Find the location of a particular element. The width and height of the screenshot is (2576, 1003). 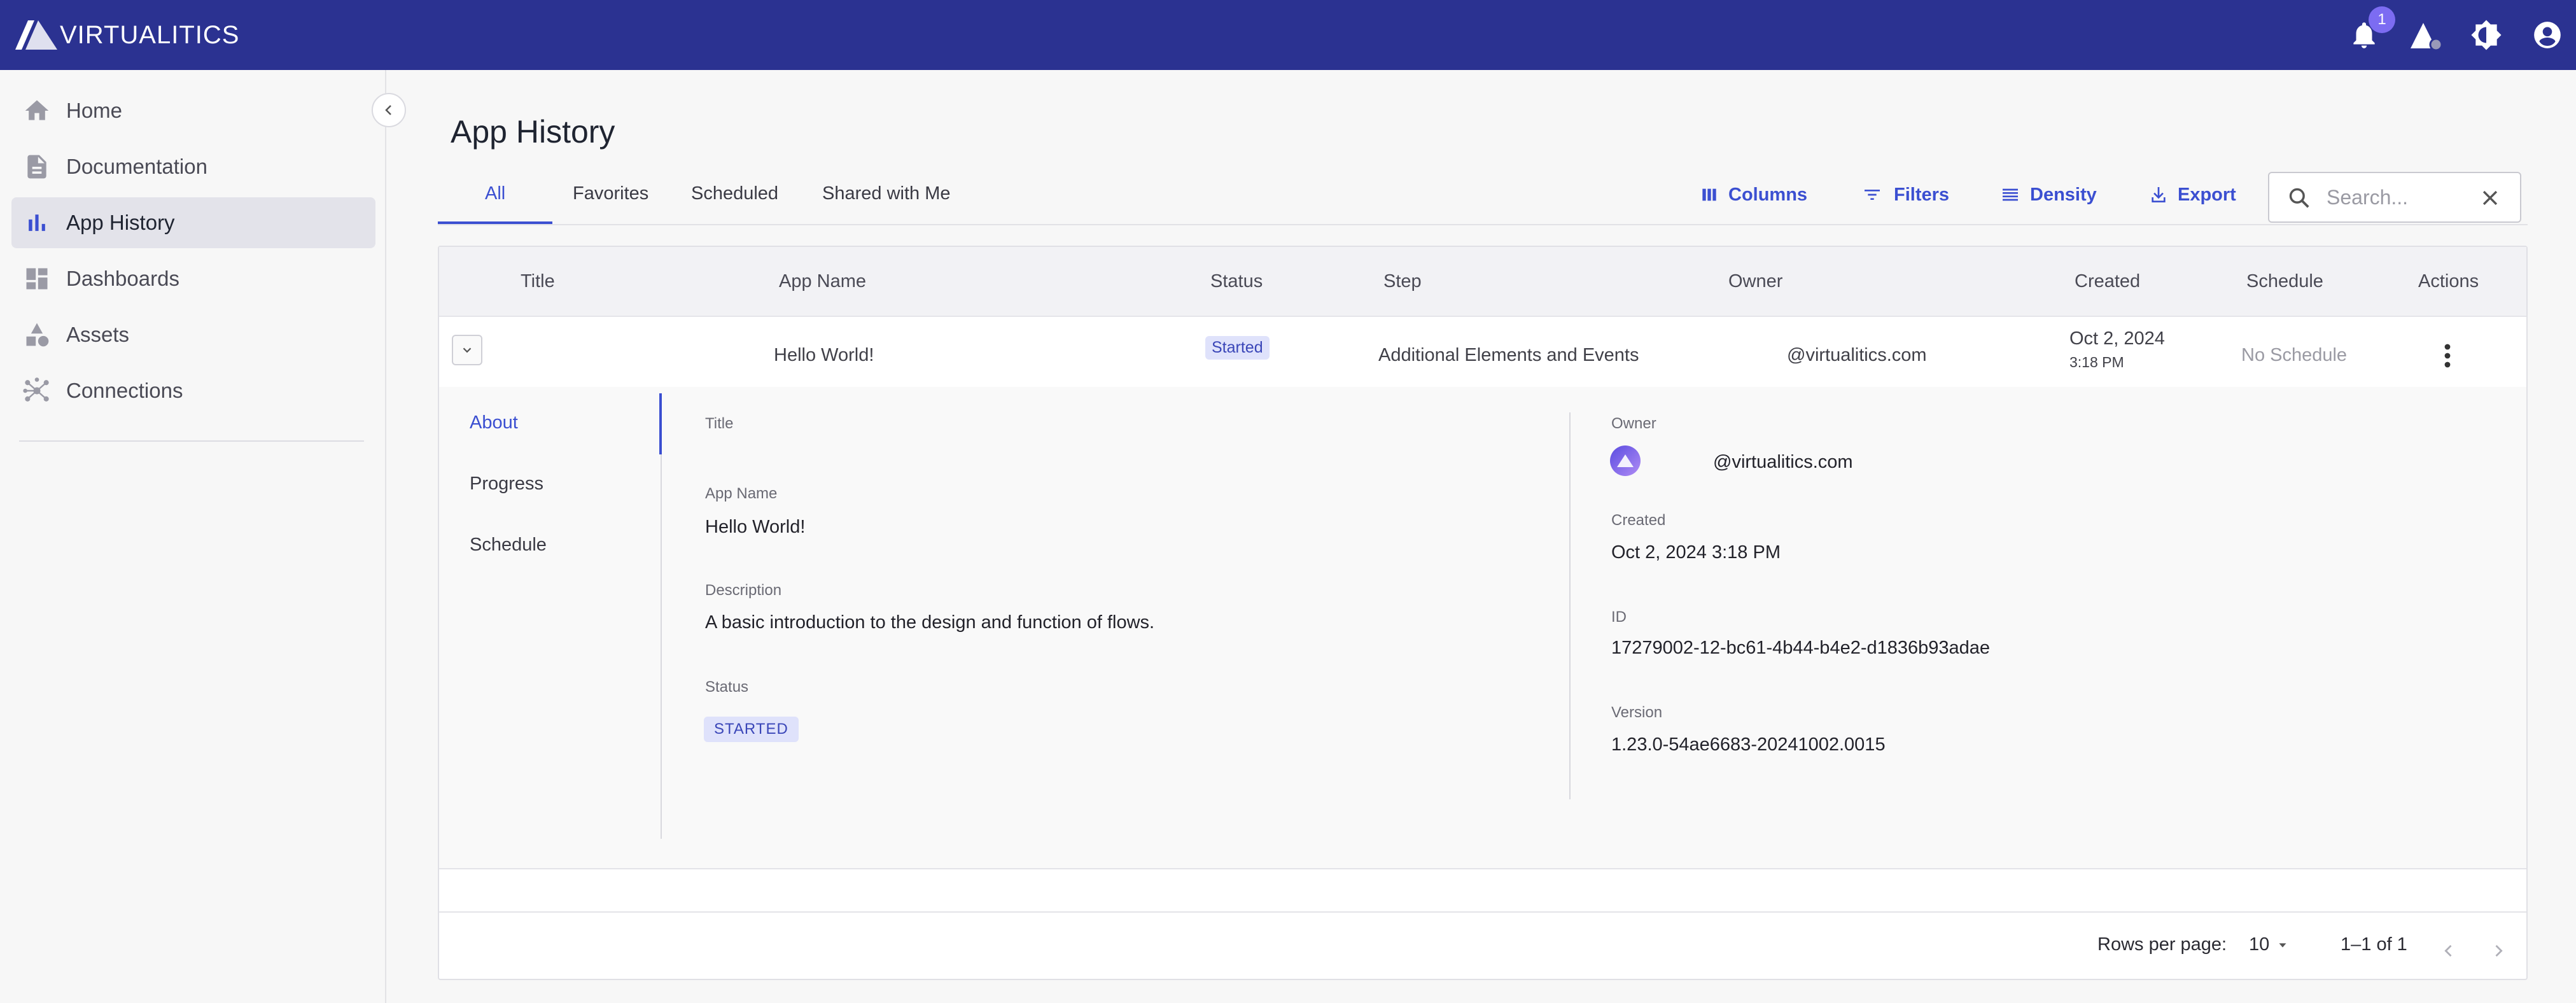

app-name-label: App Name is located at coordinates (741, 493).